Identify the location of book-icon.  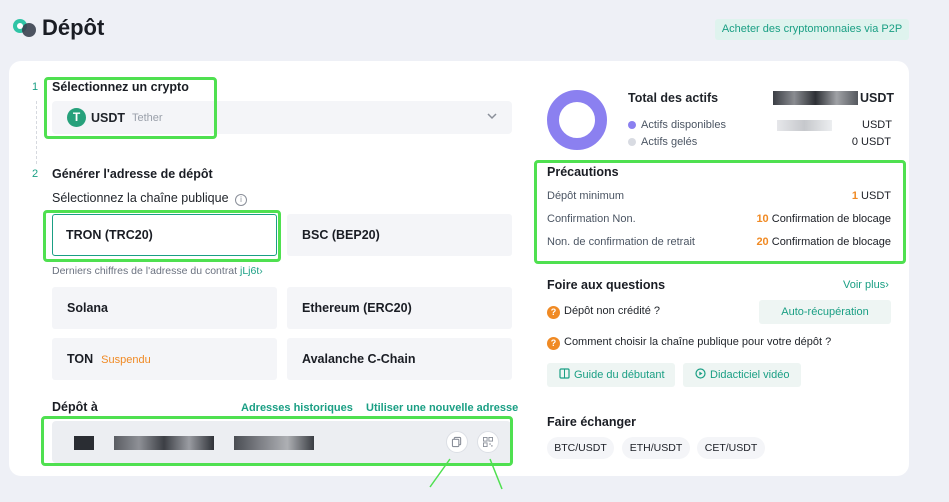
(564, 373).